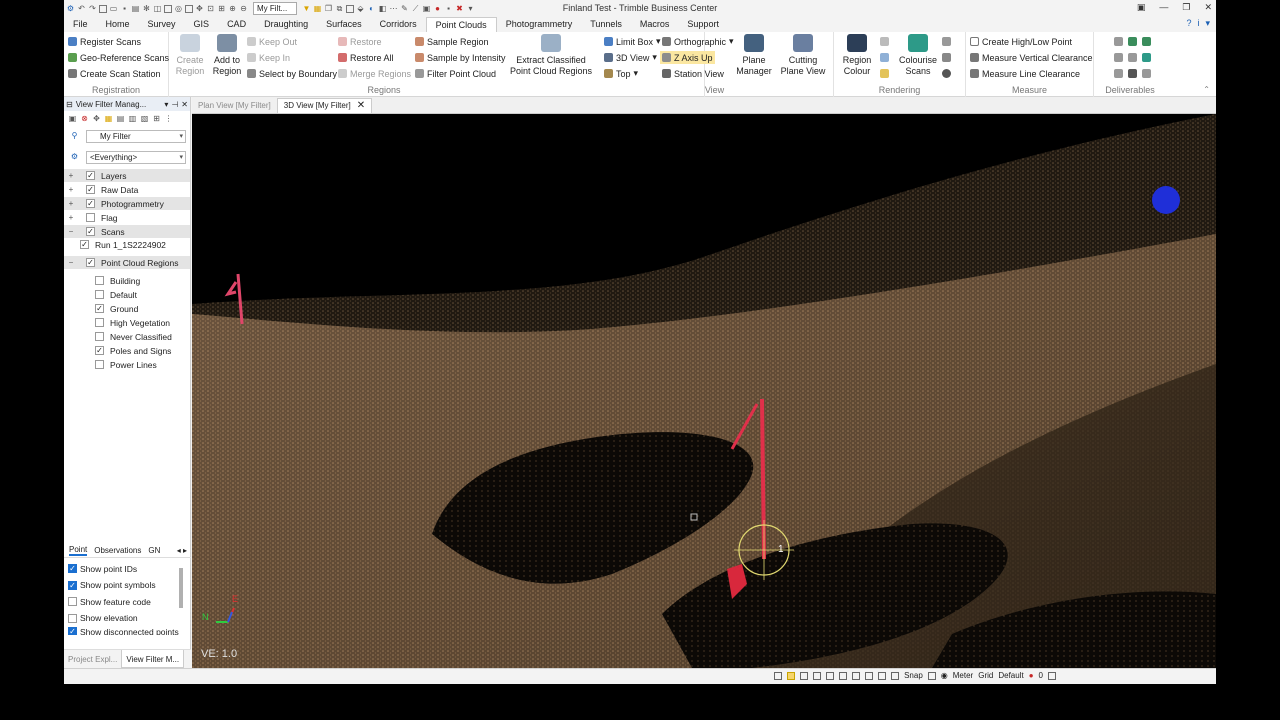 The image size is (1280, 720). I want to click on options-icon: ▾, so click(1207, 23).